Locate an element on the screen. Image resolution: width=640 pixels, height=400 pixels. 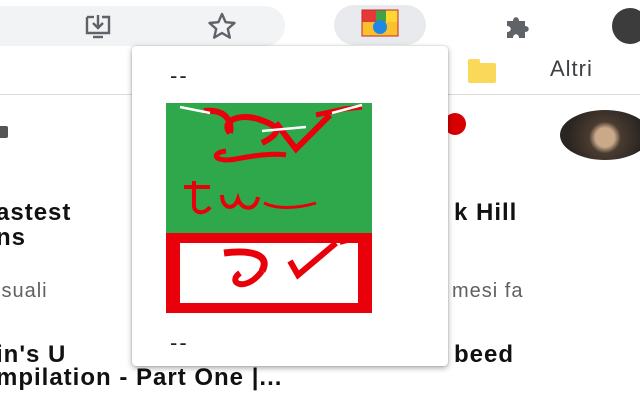
video-title-line: beed is located at coordinates (484, 355).